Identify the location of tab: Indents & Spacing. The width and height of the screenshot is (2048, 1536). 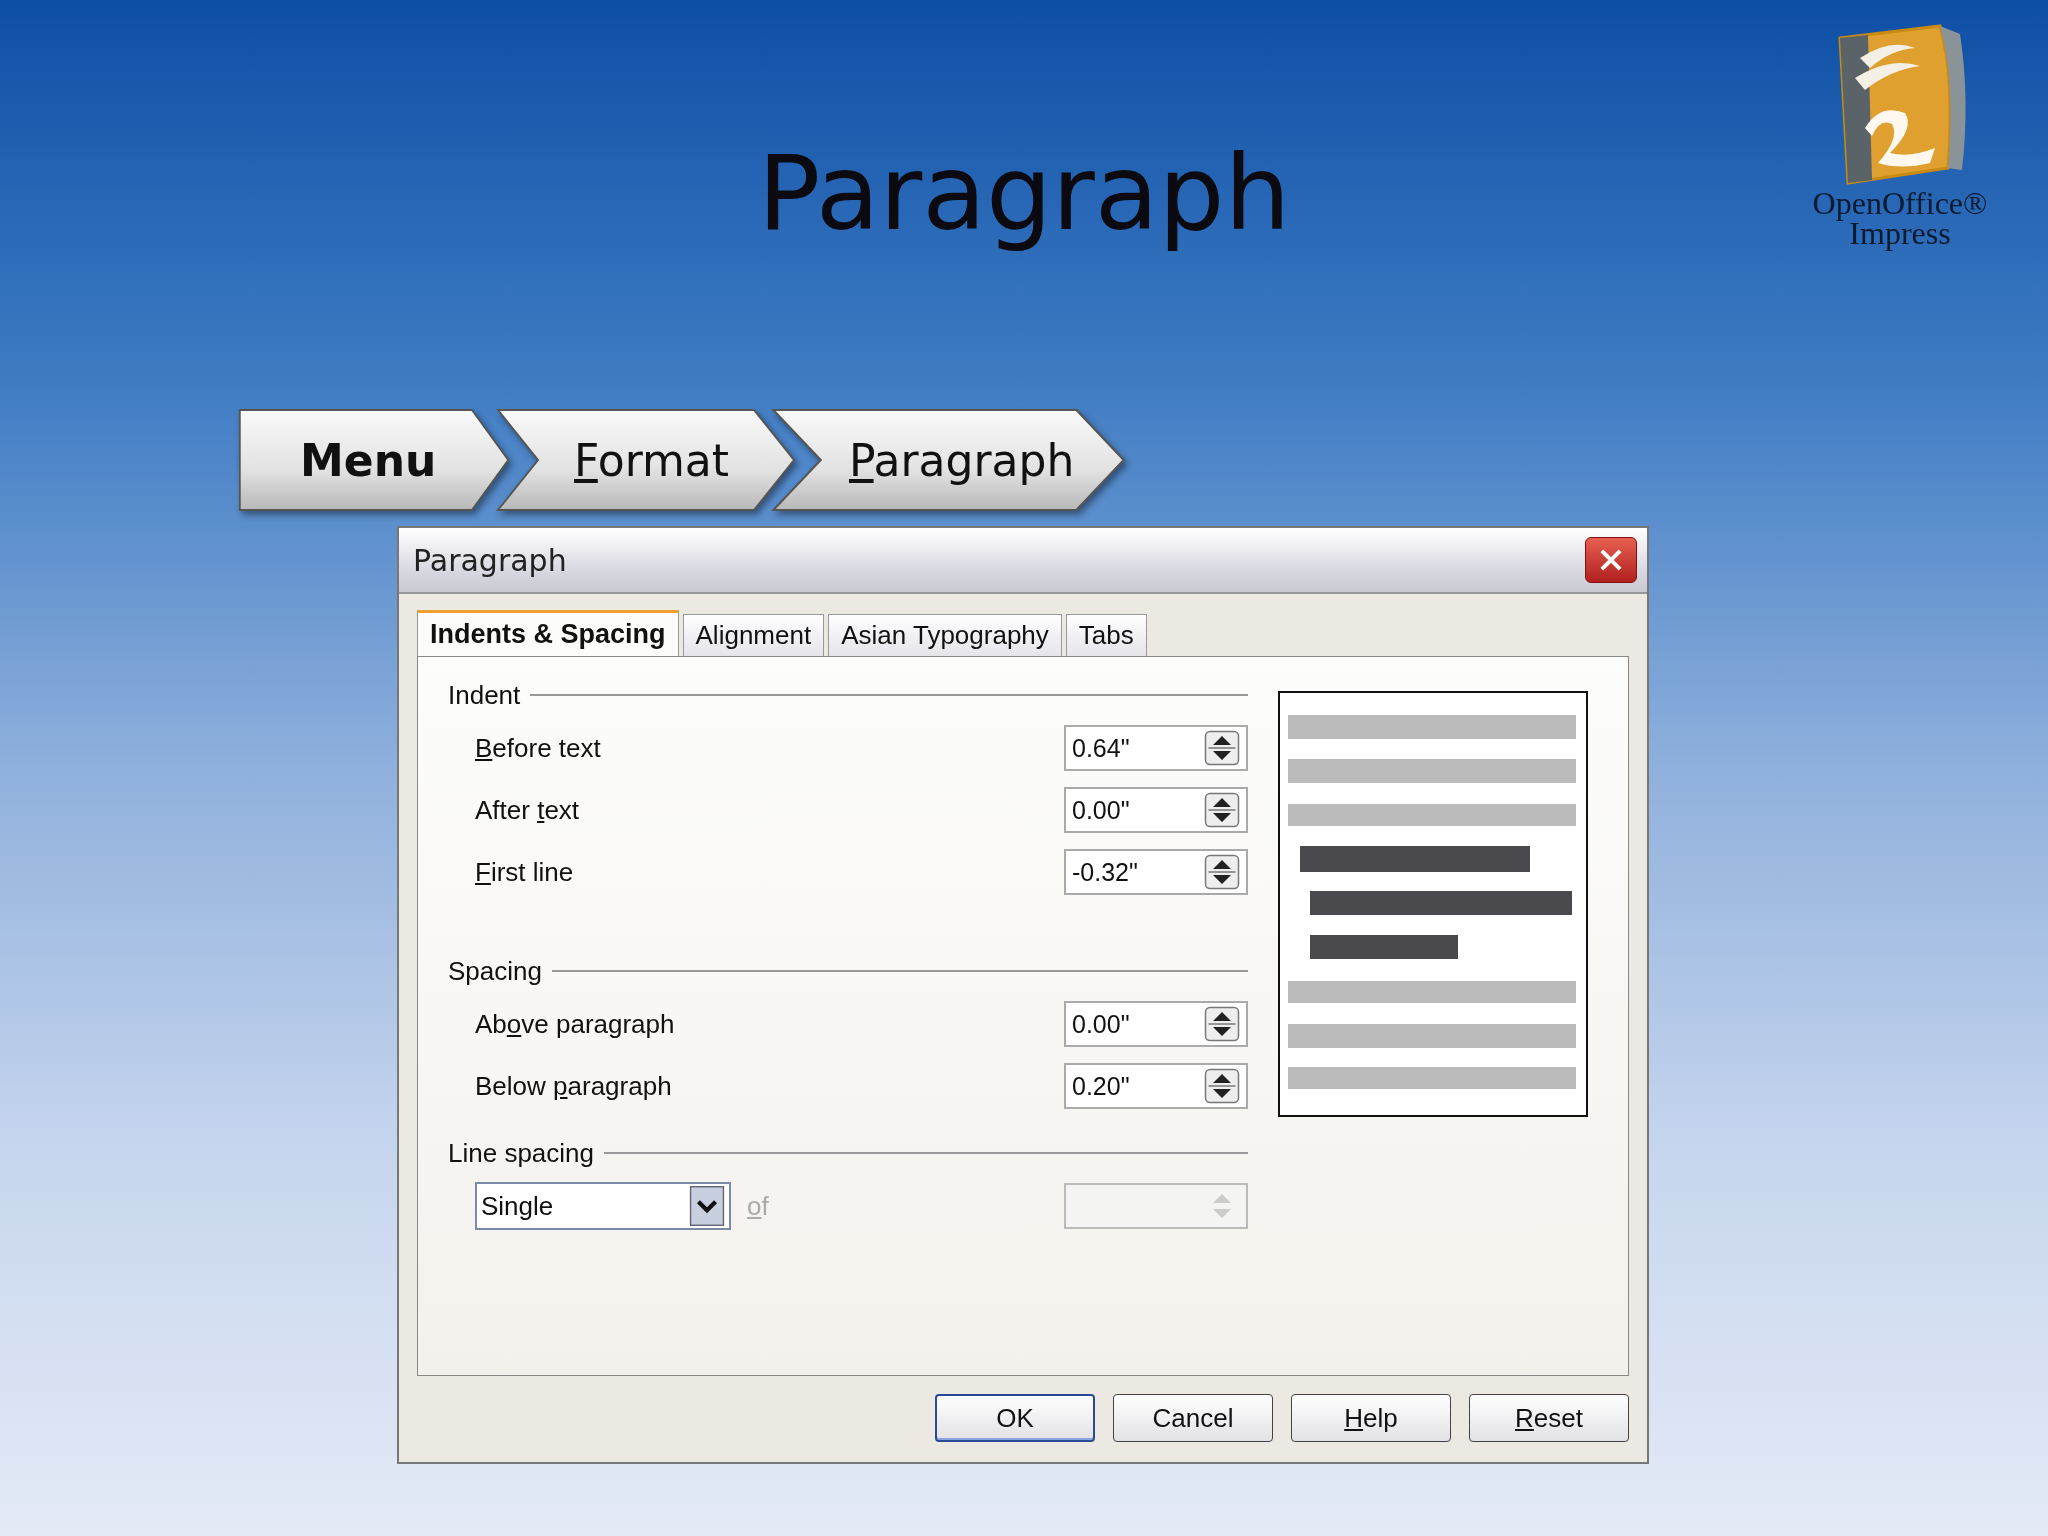
(548, 633).